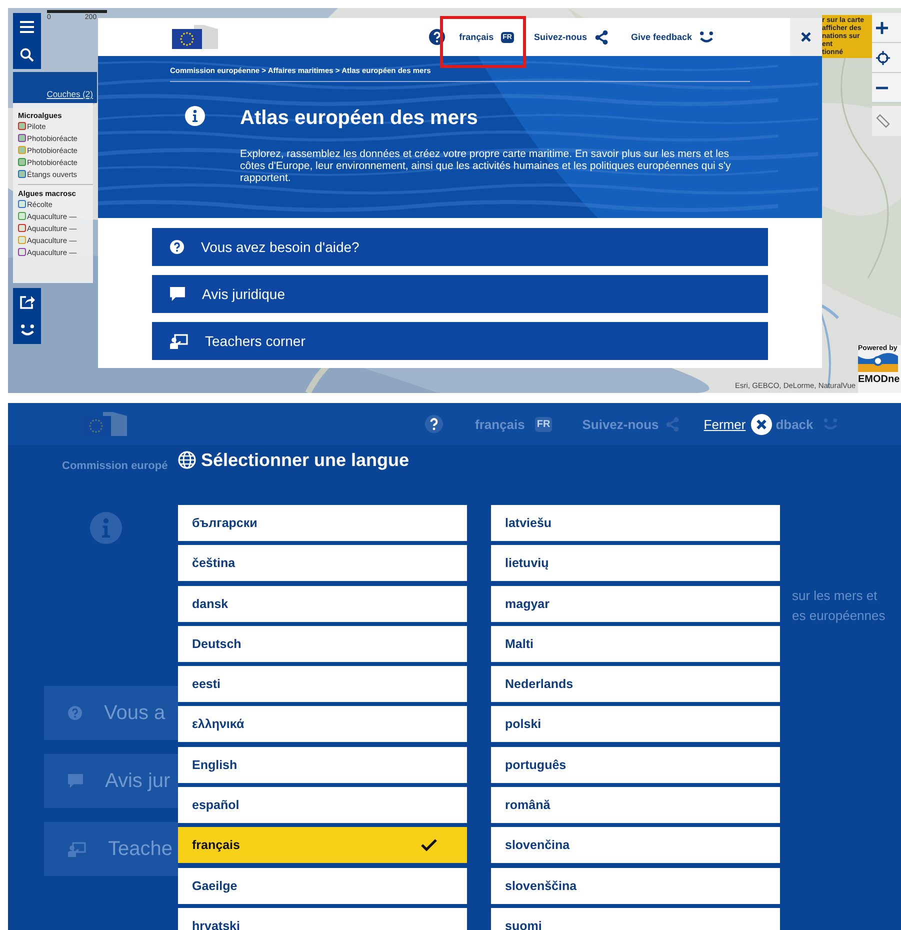 Image resolution: width=901 pixels, height=930 pixels. What do you see at coordinates (429, 845) in the screenshot?
I see `check-icon` at bounding box center [429, 845].